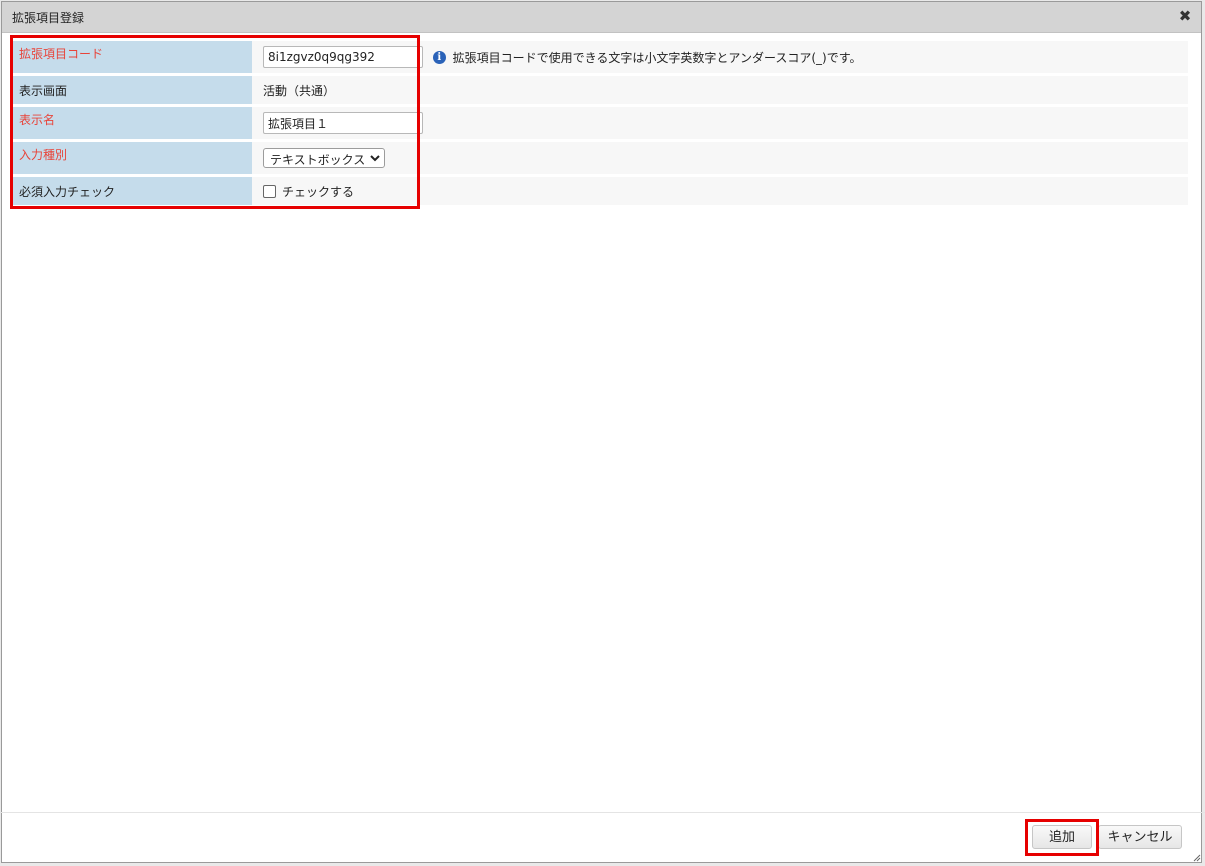 The width and height of the screenshot is (1205, 866). Describe the element at coordinates (132, 158) in the screenshot. I see `input-type-label: 入力種別` at that location.